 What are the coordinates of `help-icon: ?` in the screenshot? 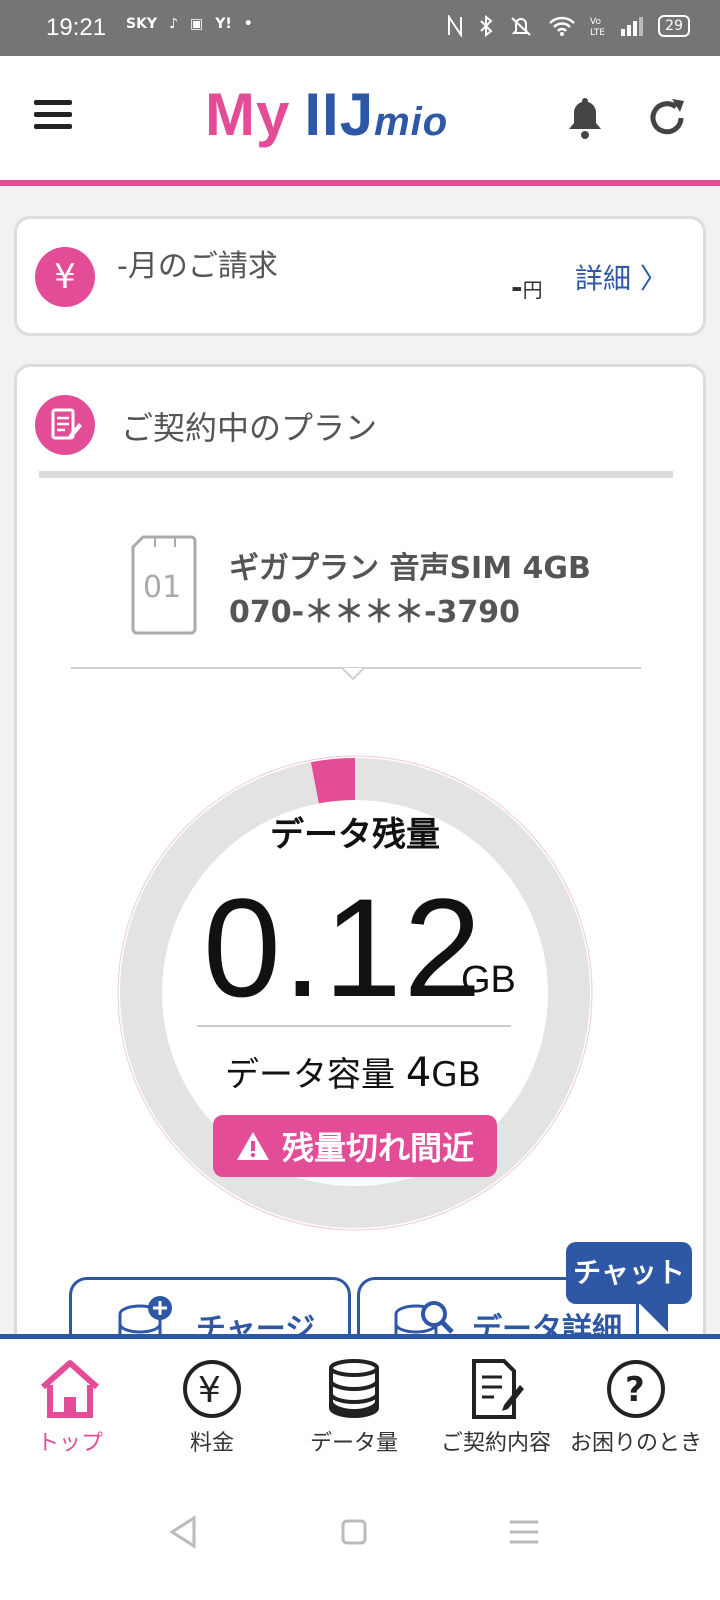 It's located at (636, 1389).